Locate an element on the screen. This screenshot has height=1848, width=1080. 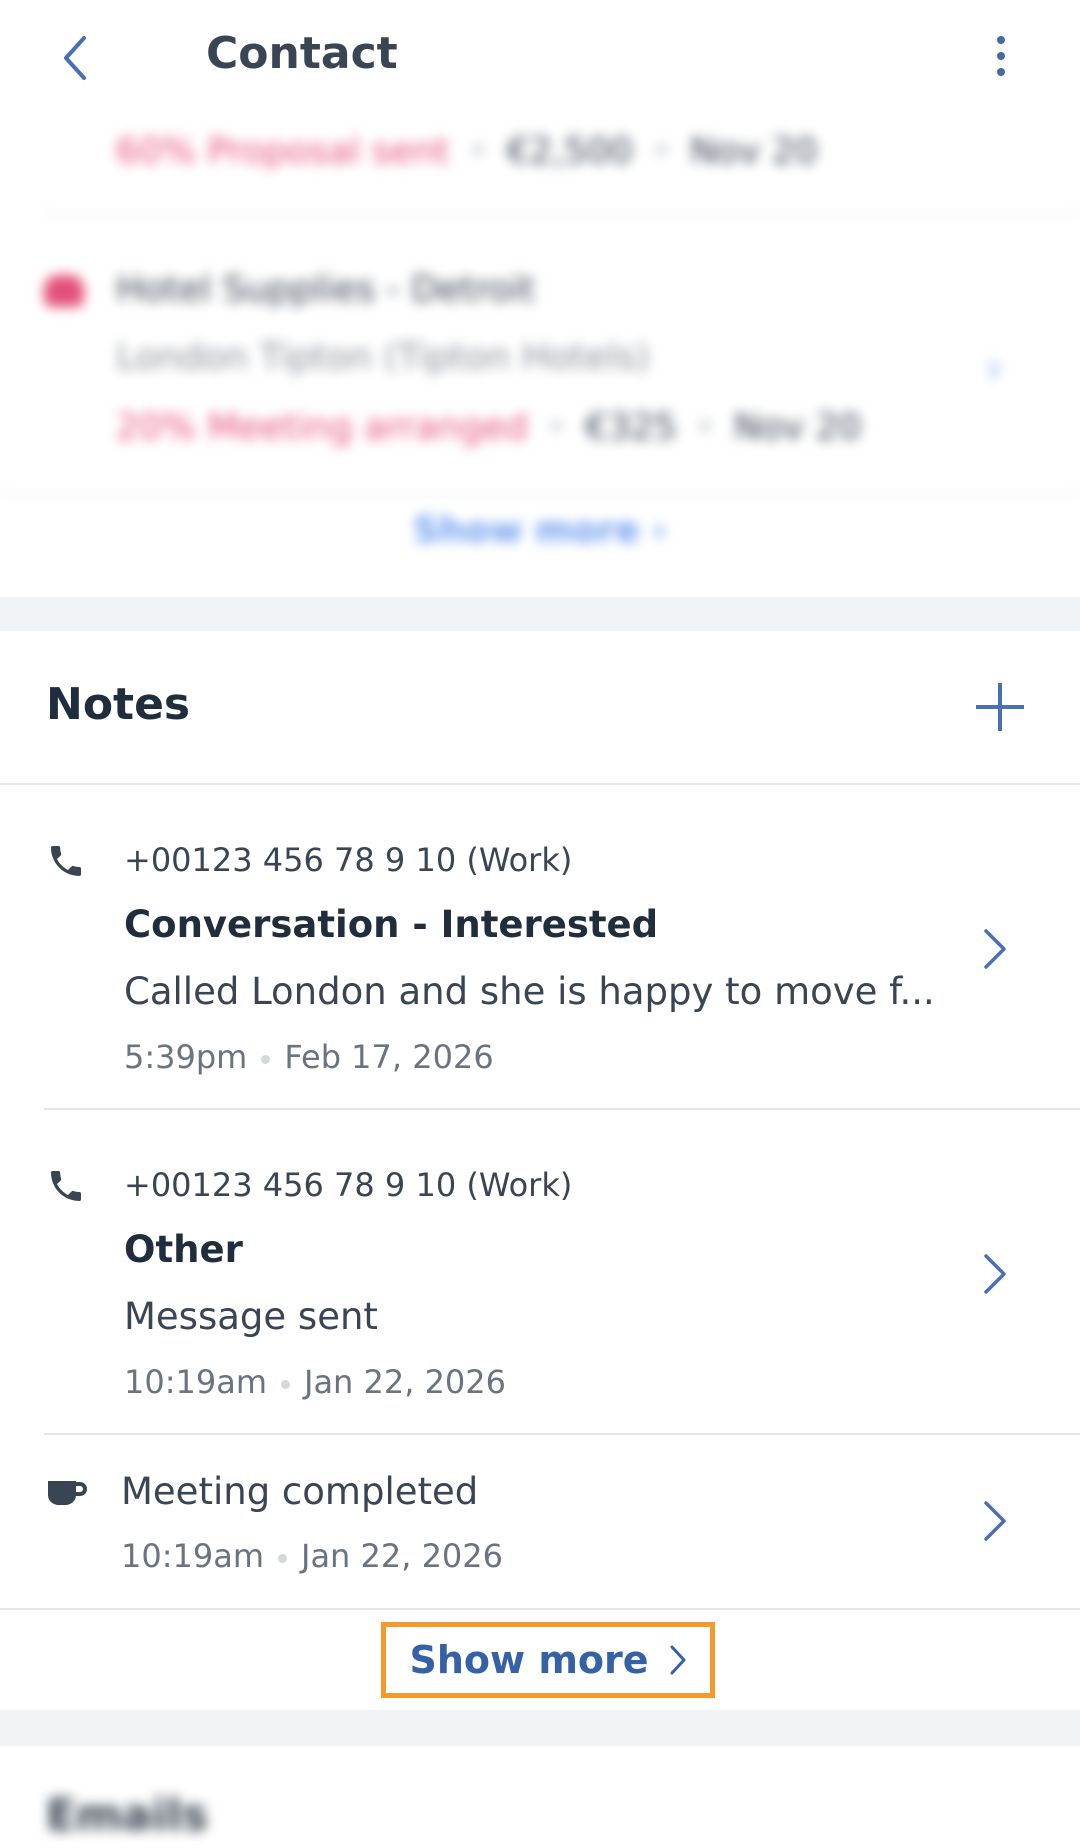
note-subject: Other is located at coordinates (183, 1249).